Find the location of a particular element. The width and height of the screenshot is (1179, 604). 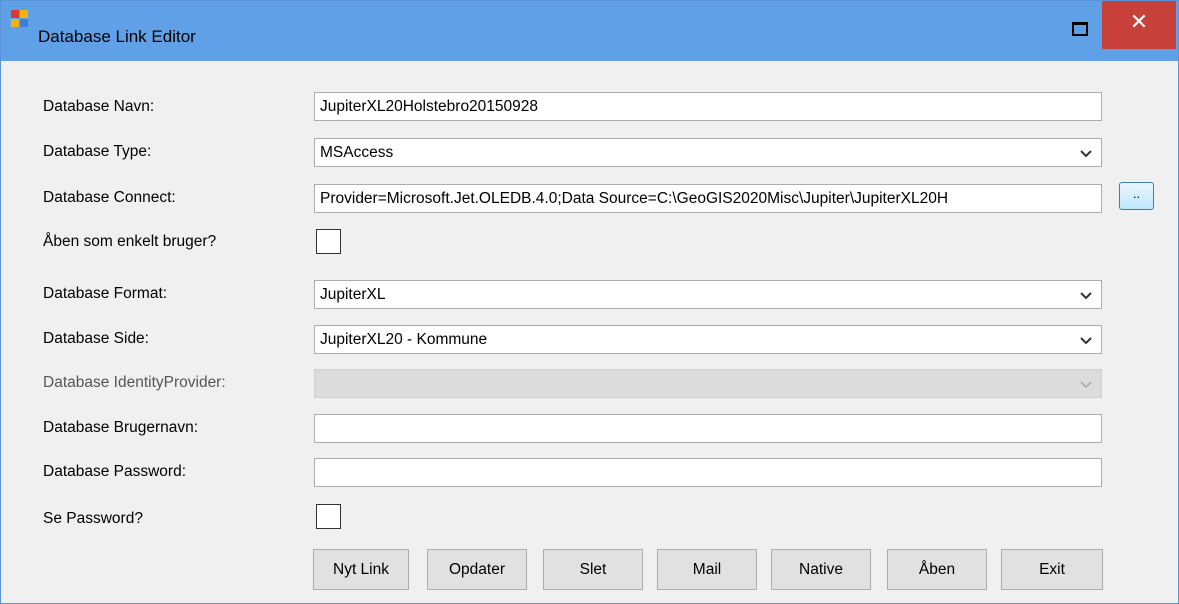

update-button: Opdater is located at coordinates (477, 569).